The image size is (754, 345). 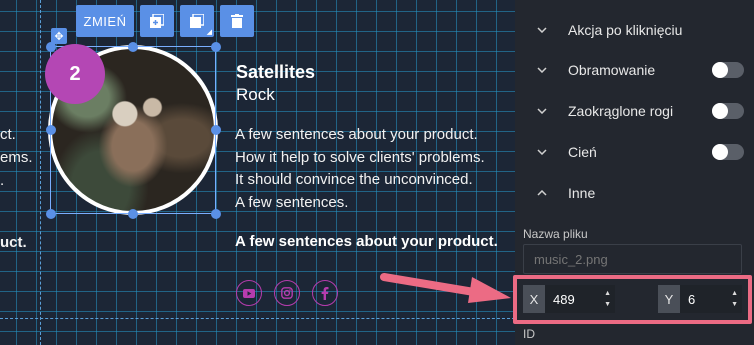 What do you see at coordinates (621, 111) in the screenshot?
I see `section-label: Zaokrąglone rogi` at bounding box center [621, 111].